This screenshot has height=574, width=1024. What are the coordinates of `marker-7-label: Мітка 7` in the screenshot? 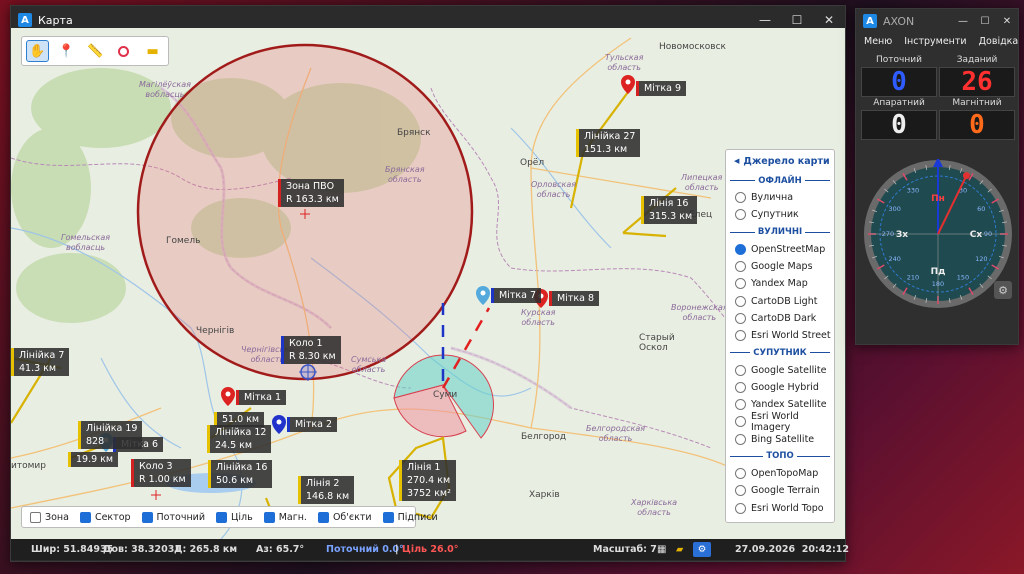 It's located at (516, 295).